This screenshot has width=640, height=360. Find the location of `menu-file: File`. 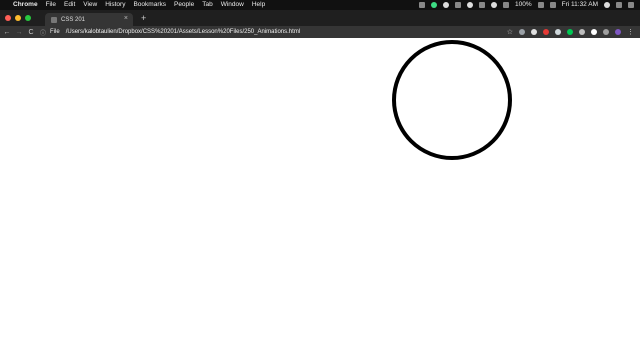

menu-file: File is located at coordinates (51, 5).